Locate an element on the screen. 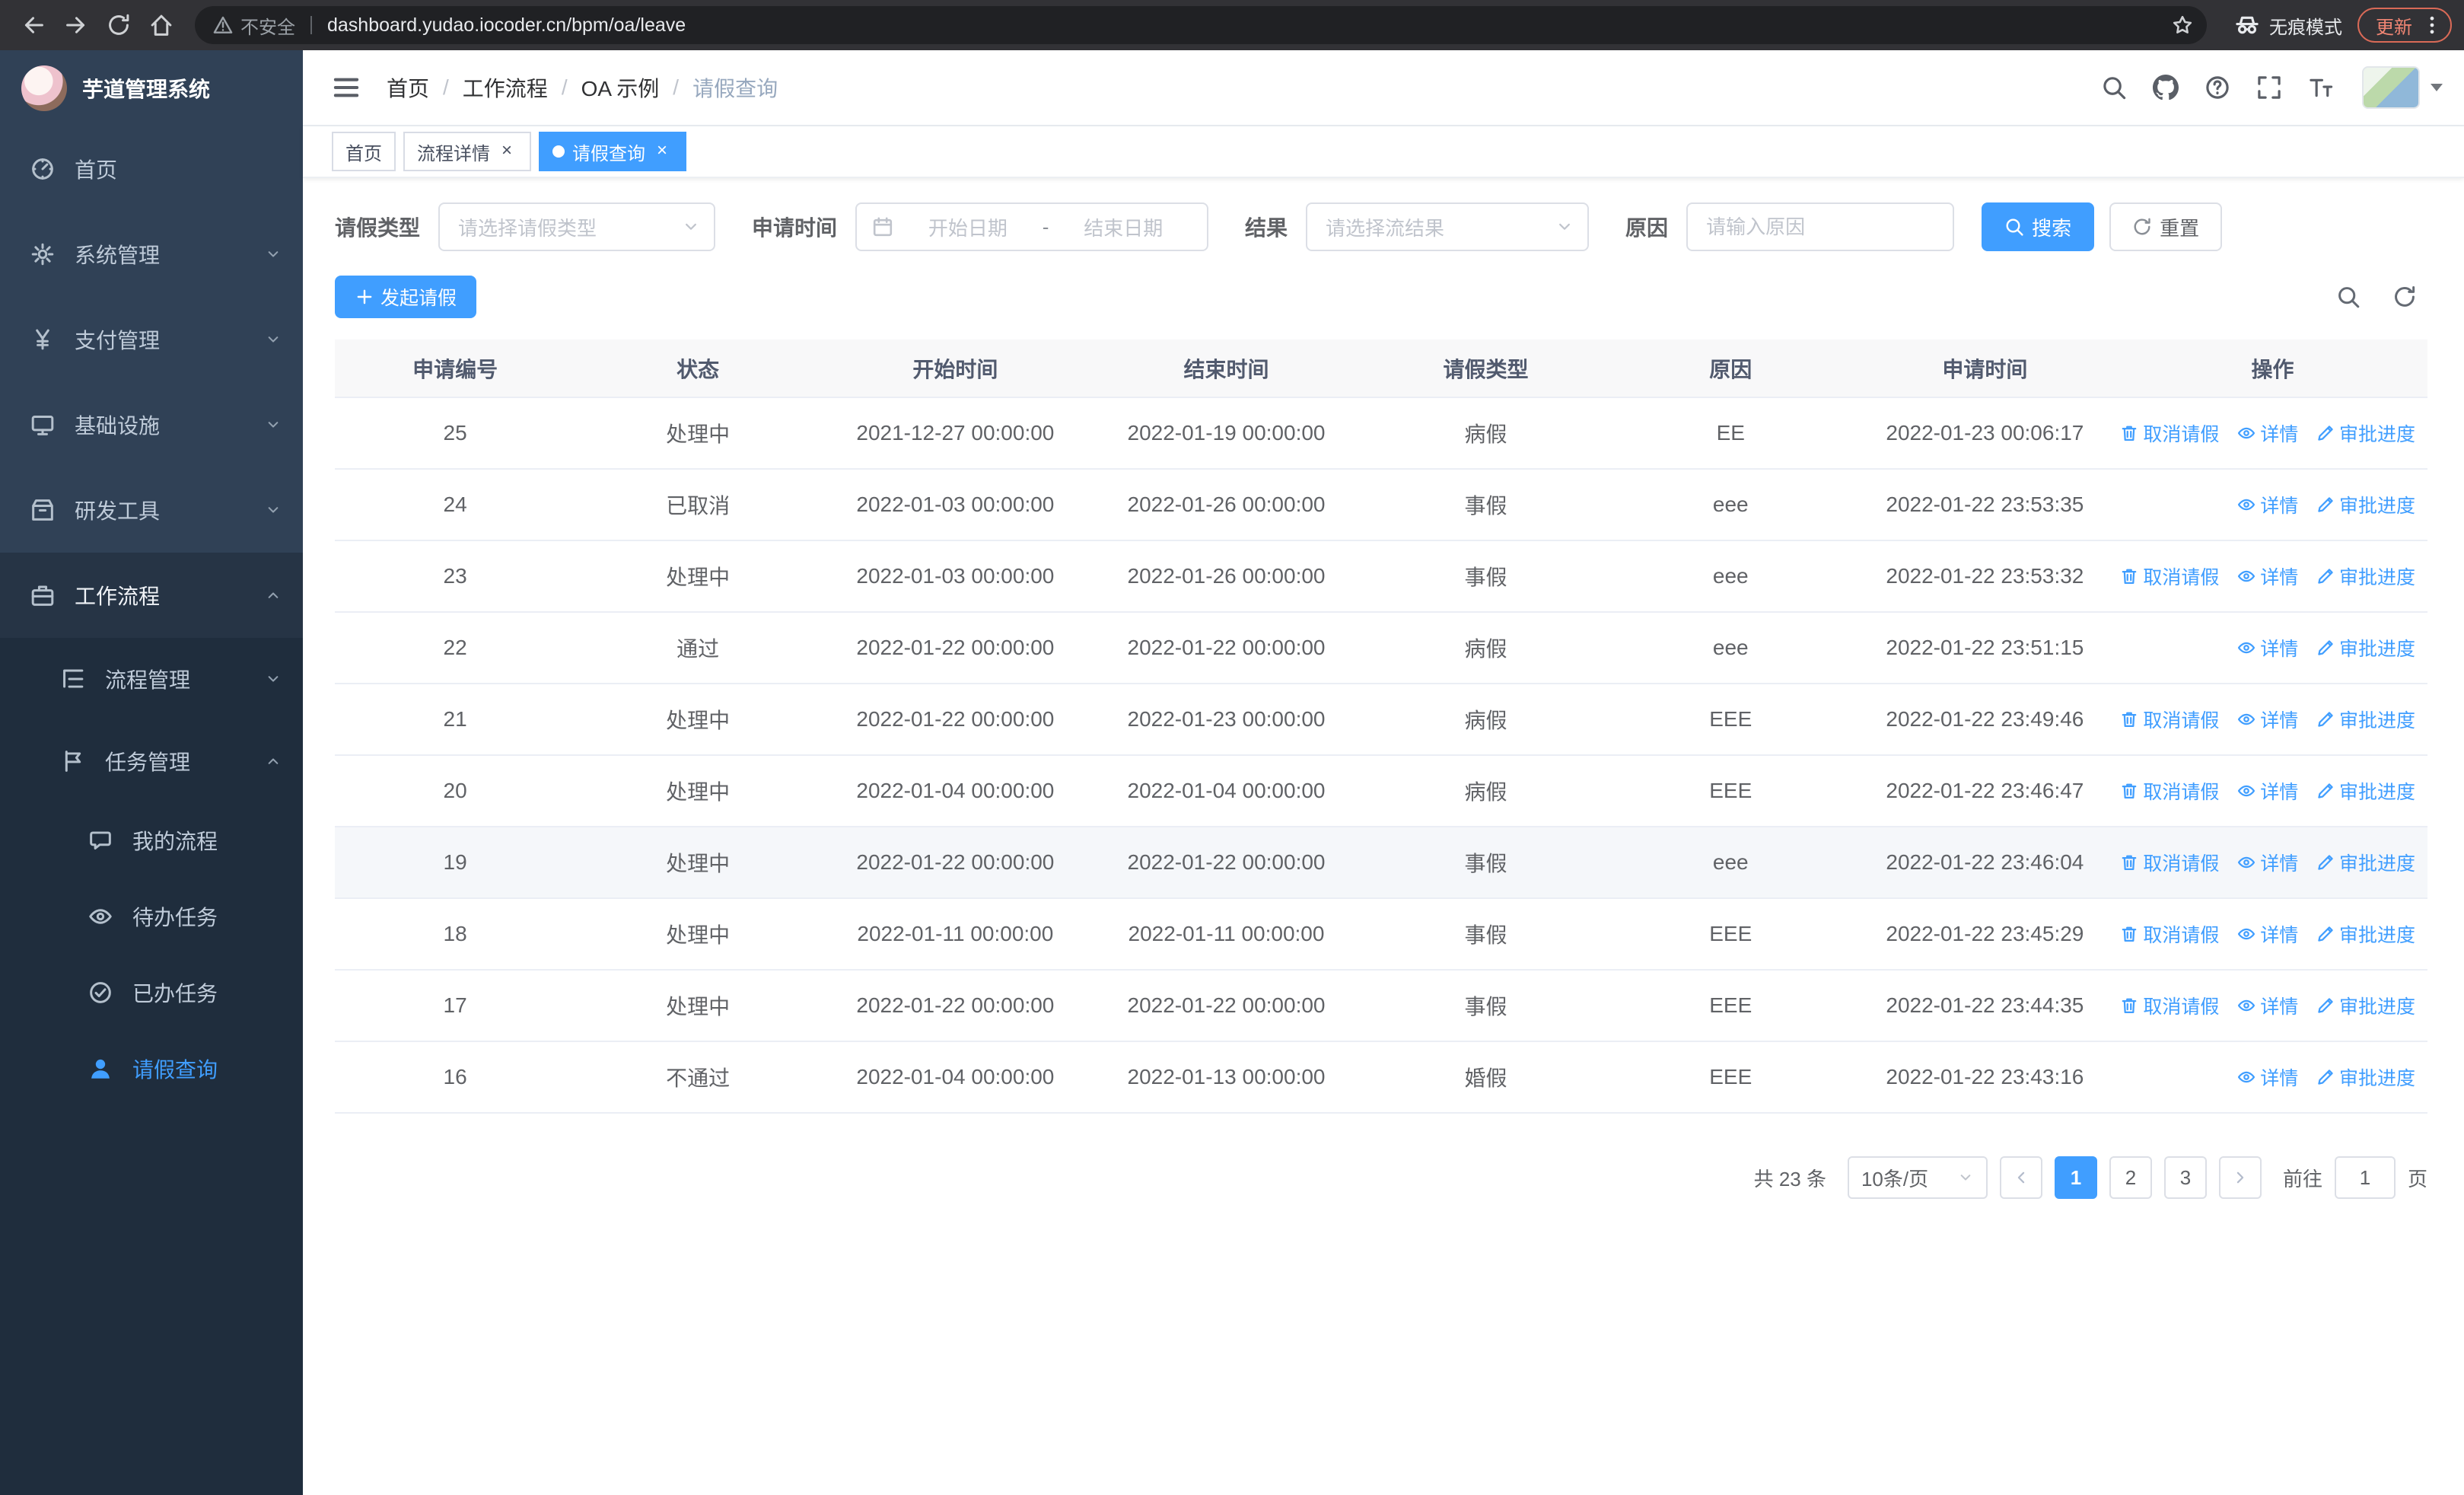 This screenshot has height=1495, width=2464. browser-forward-button is located at coordinates (76, 25).